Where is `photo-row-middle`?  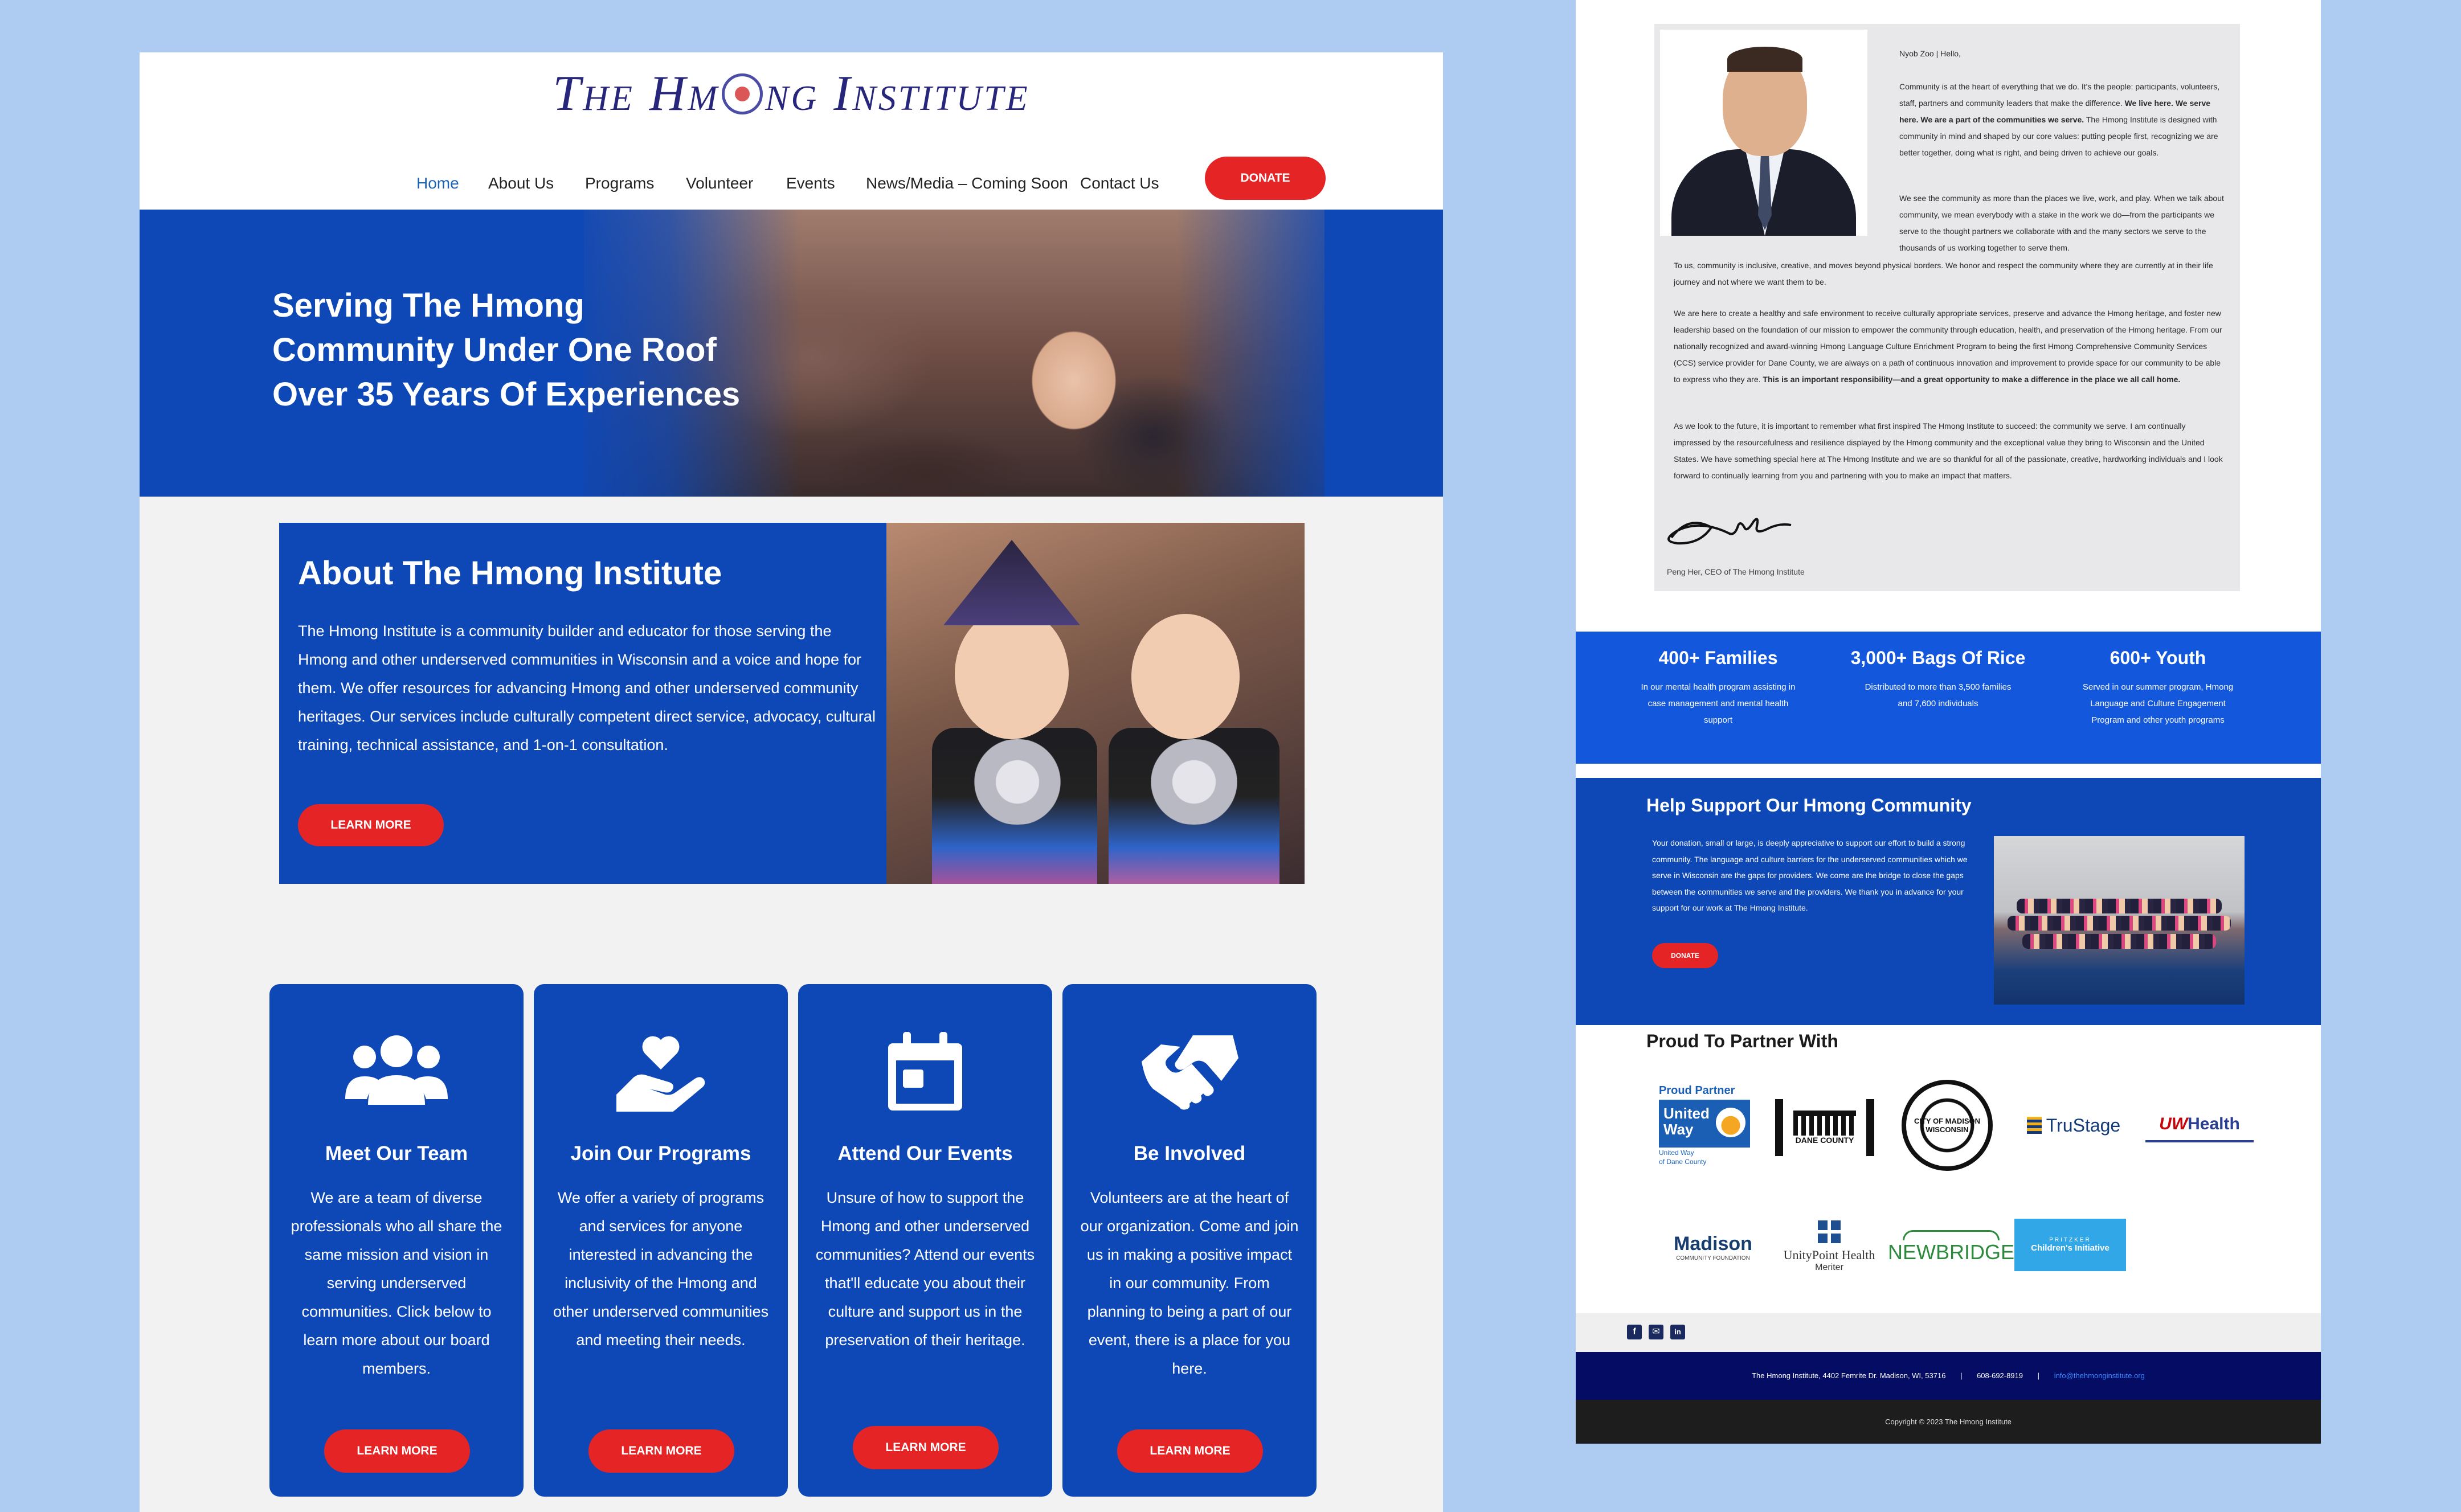
photo-row-middle is located at coordinates (2120, 923).